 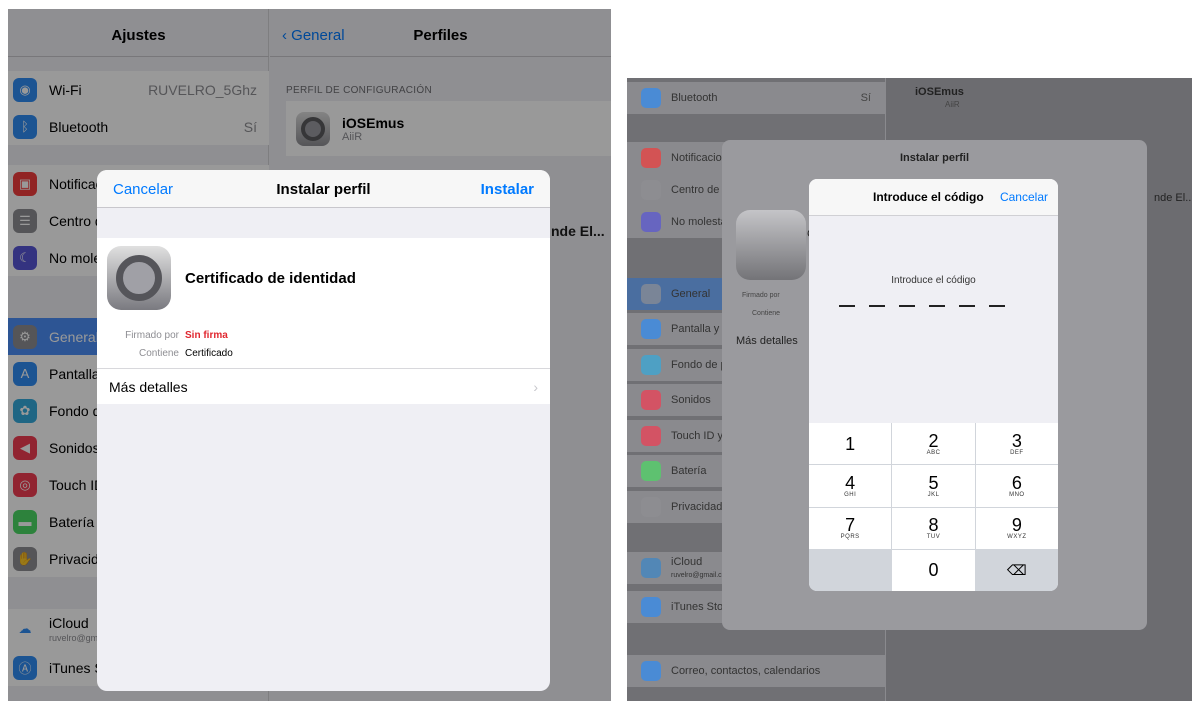 What do you see at coordinates (694, 98) in the screenshot?
I see `sidebar-item-label: Bluetooth` at bounding box center [694, 98].